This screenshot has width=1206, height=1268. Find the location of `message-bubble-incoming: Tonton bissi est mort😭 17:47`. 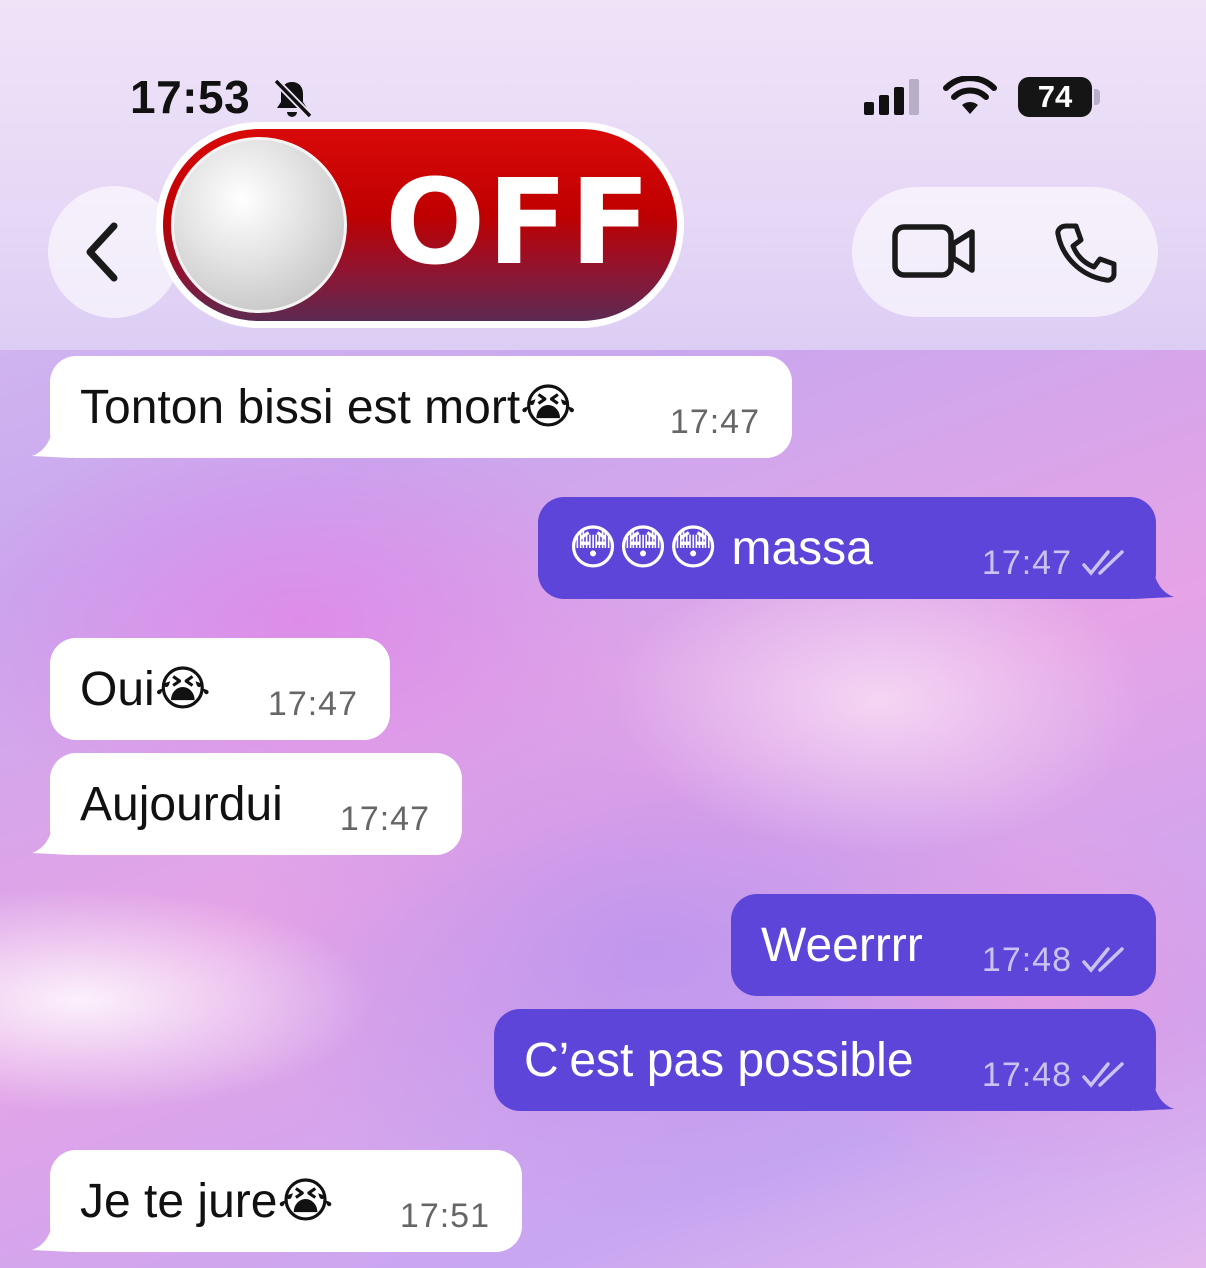

message-bubble-incoming: Tonton bissi est mort😭 17:47 is located at coordinates (412, 407).